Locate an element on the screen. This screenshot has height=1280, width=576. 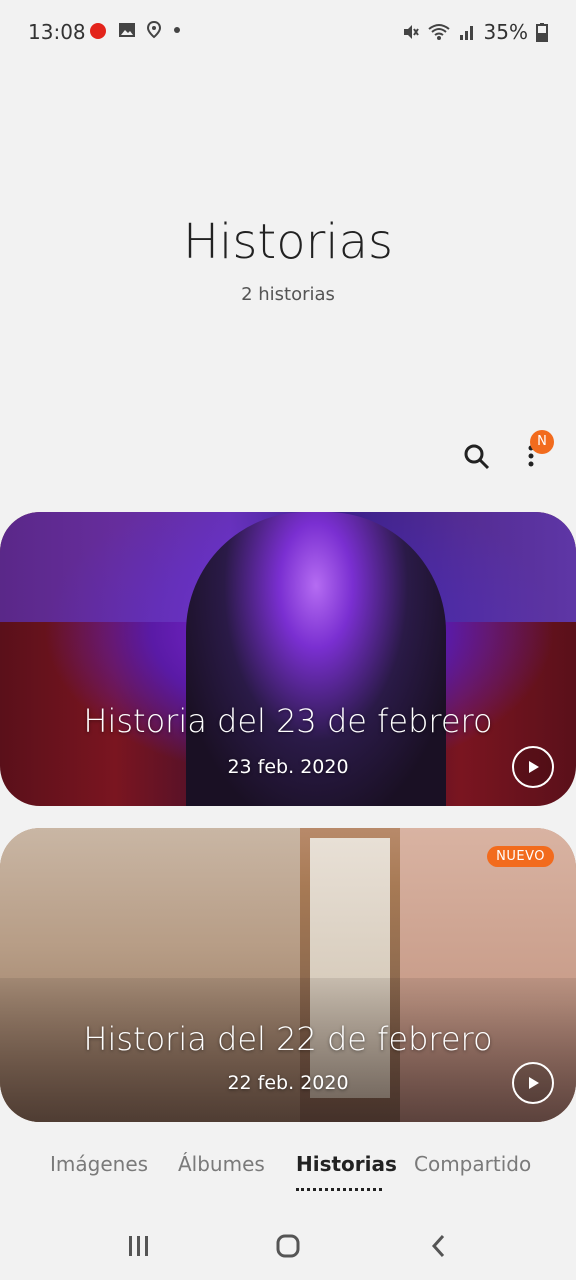
dot-icon is located at coordinates (177, 30).